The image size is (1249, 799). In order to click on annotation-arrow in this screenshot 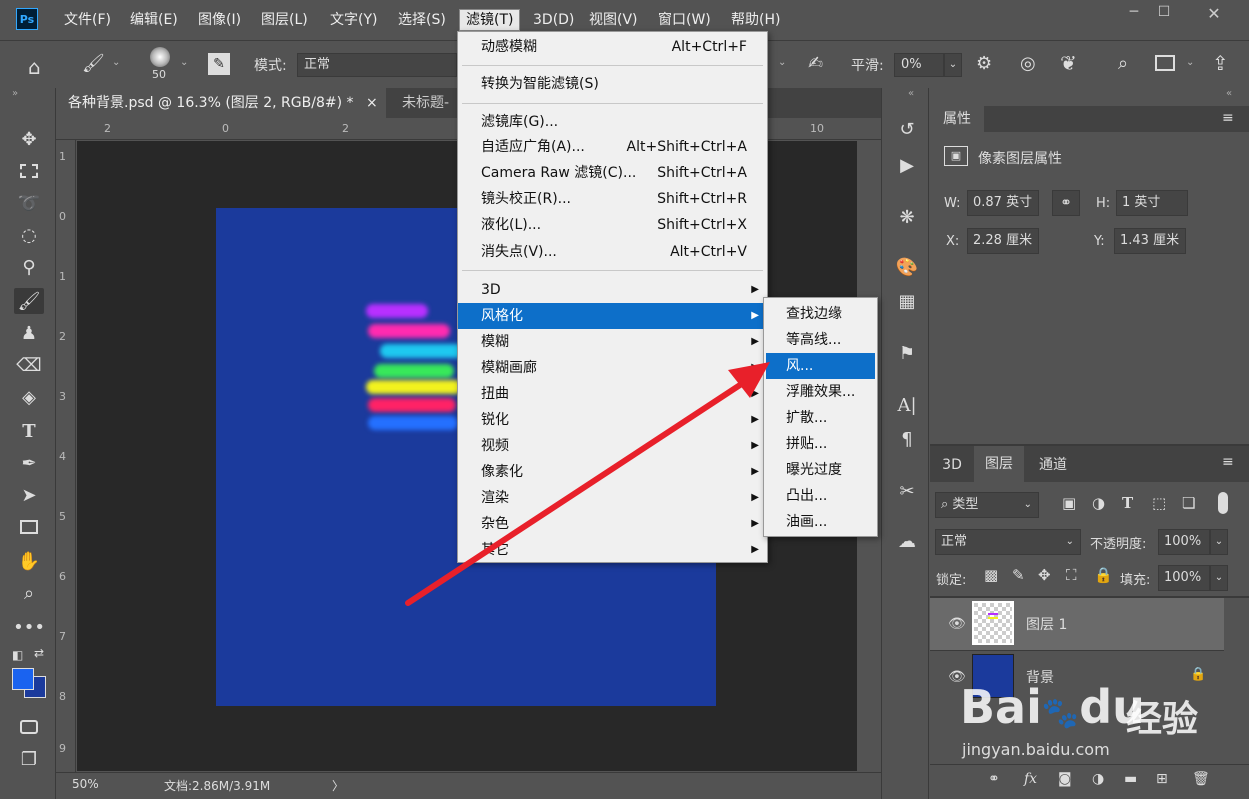, I will do `click(587, 484)`.